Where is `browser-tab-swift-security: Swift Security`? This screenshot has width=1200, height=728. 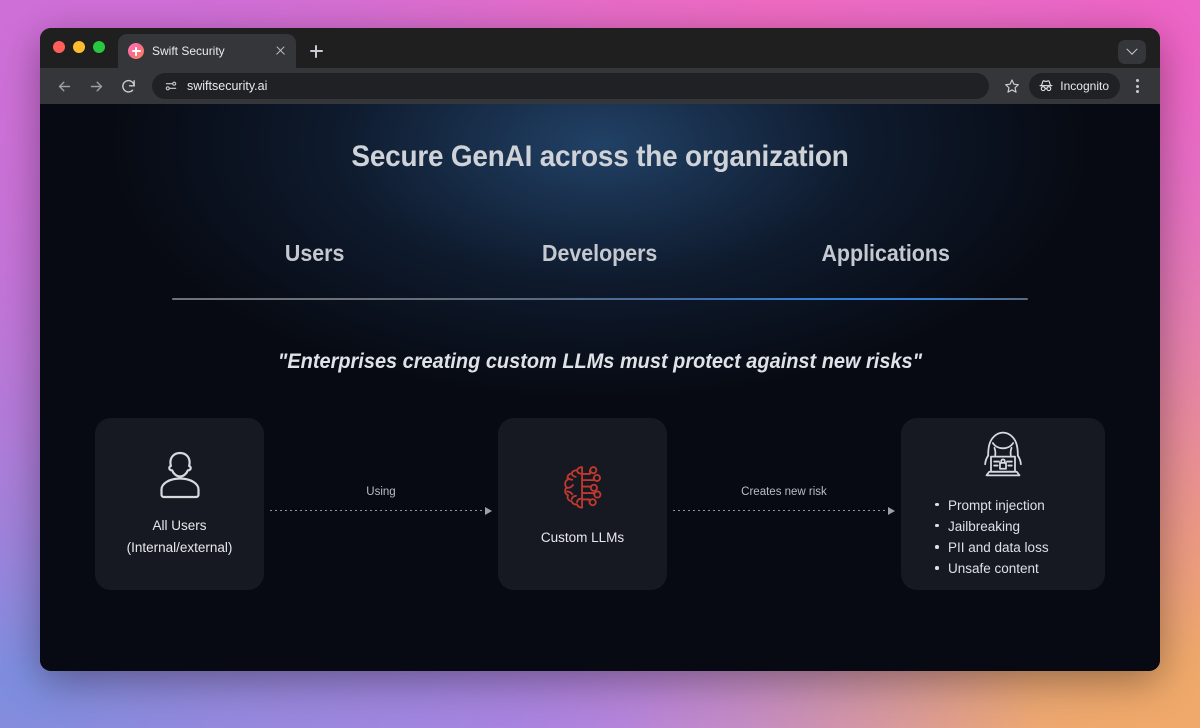
browser-tab-swift-security: Swift Security is located at coordinates (207, 51).